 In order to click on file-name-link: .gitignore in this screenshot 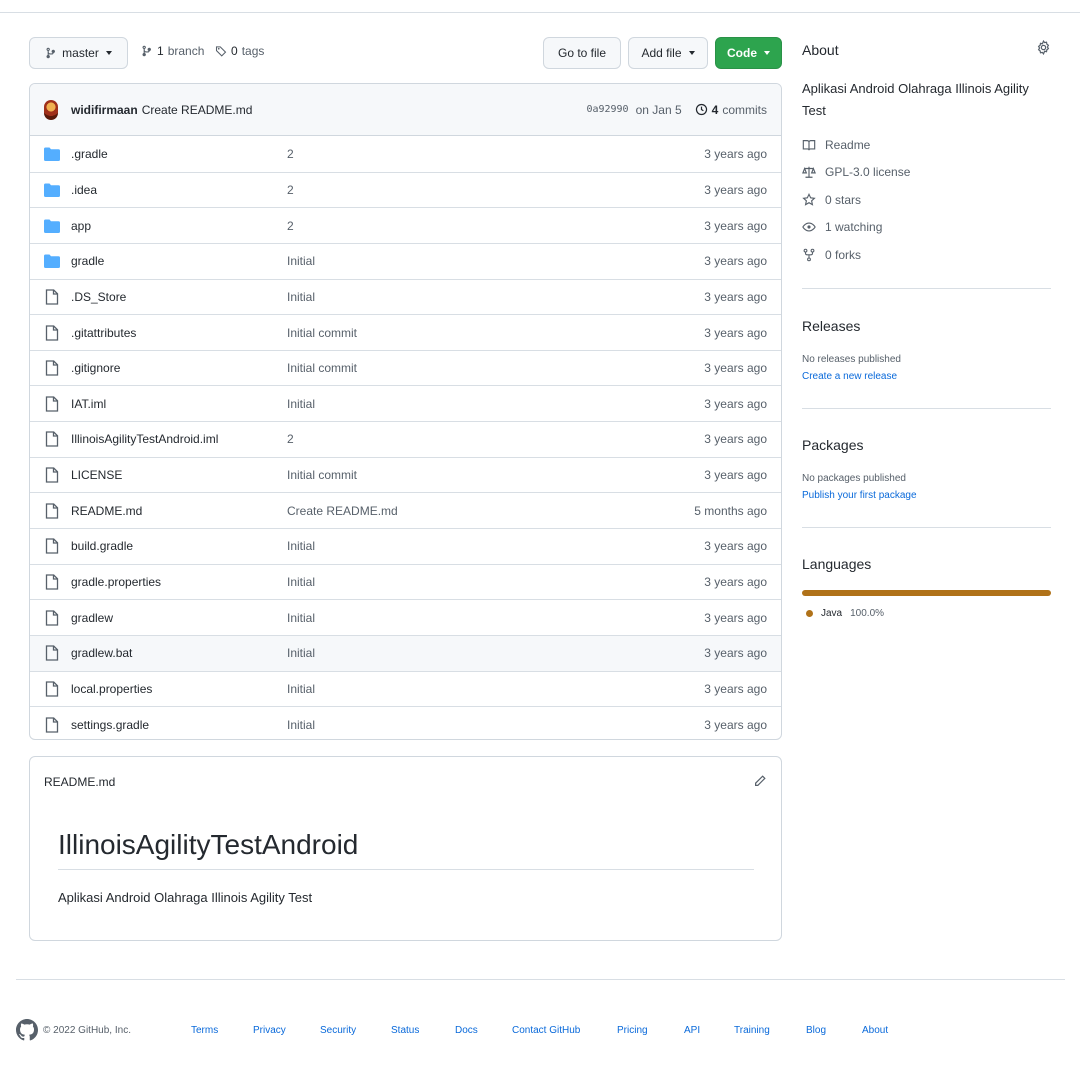, I will do `click(179, 368)`.